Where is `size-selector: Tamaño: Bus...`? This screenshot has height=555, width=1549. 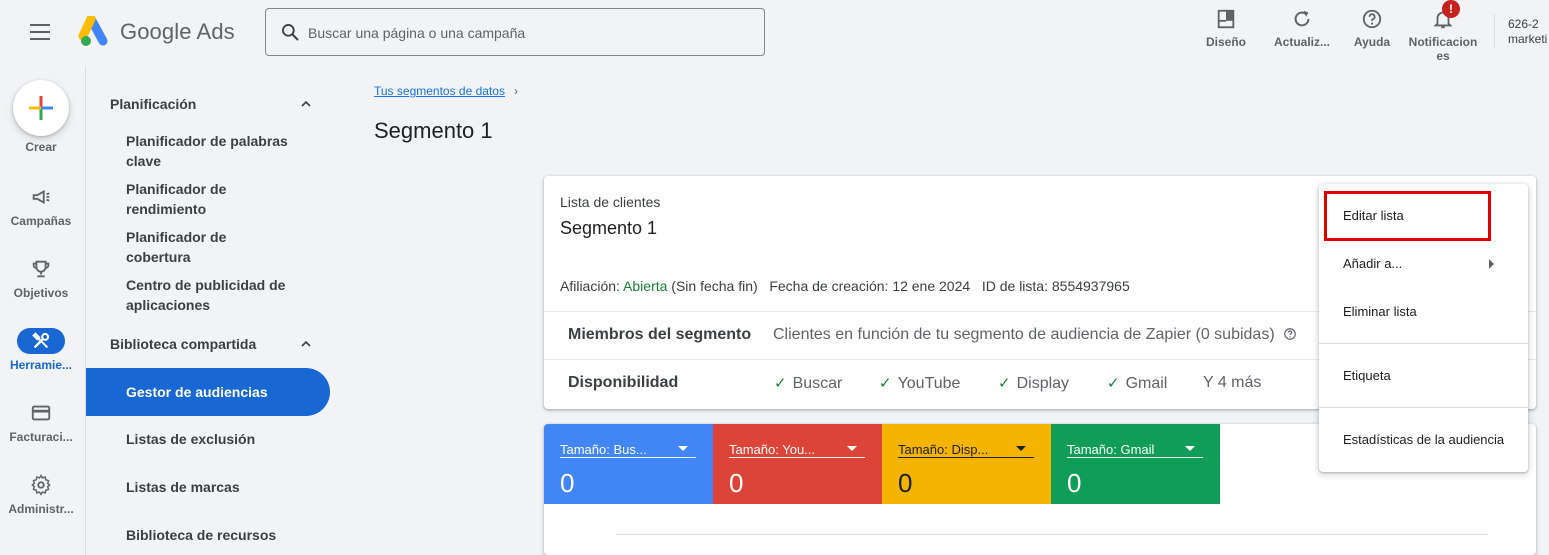
size-selector: Tamaño: Bus... is located at coordinates (628, 450).